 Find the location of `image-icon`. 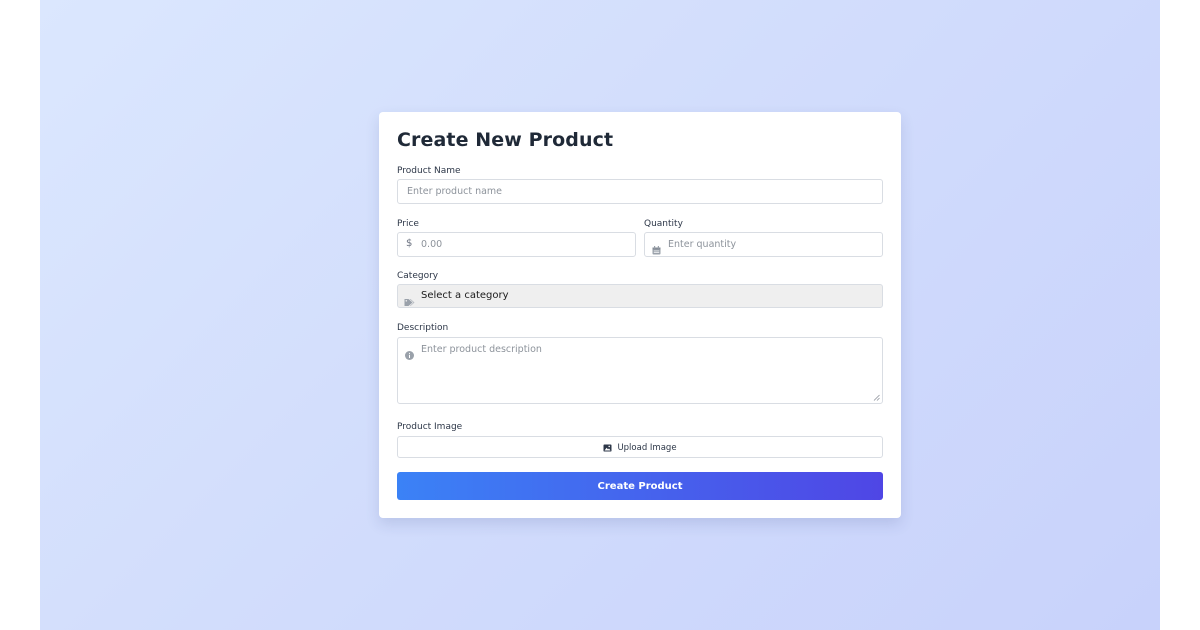

image-icon is located at coordinates (607, 448).